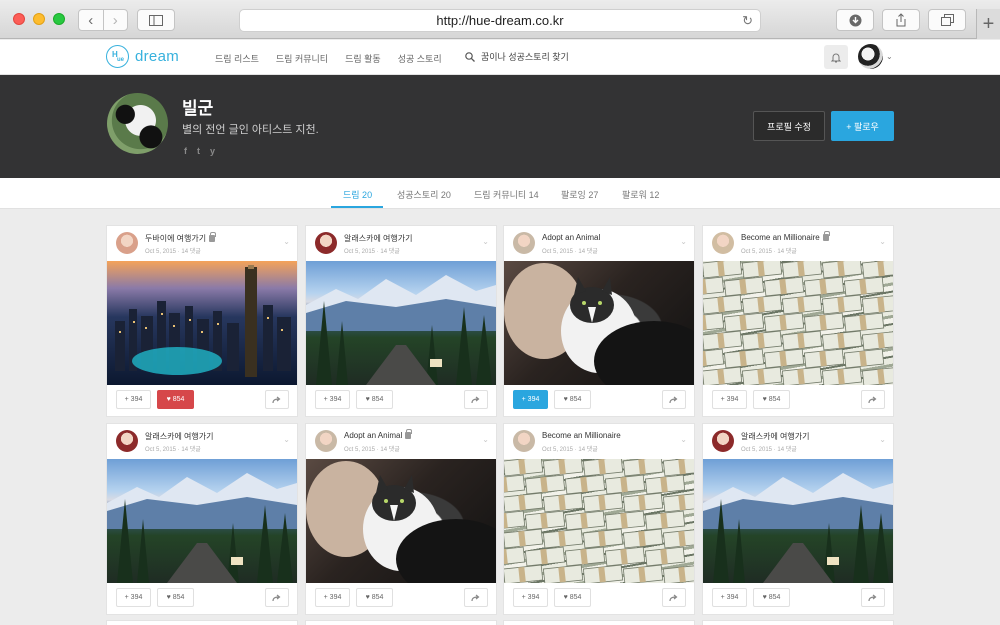 Image resolution: width=1000 pixels, height=625 pixels. What do you see at coordinates (237, 58) in the screenshot?
I see `nav-dream-list: 드림 리스트` at bounding box center [237, 58].